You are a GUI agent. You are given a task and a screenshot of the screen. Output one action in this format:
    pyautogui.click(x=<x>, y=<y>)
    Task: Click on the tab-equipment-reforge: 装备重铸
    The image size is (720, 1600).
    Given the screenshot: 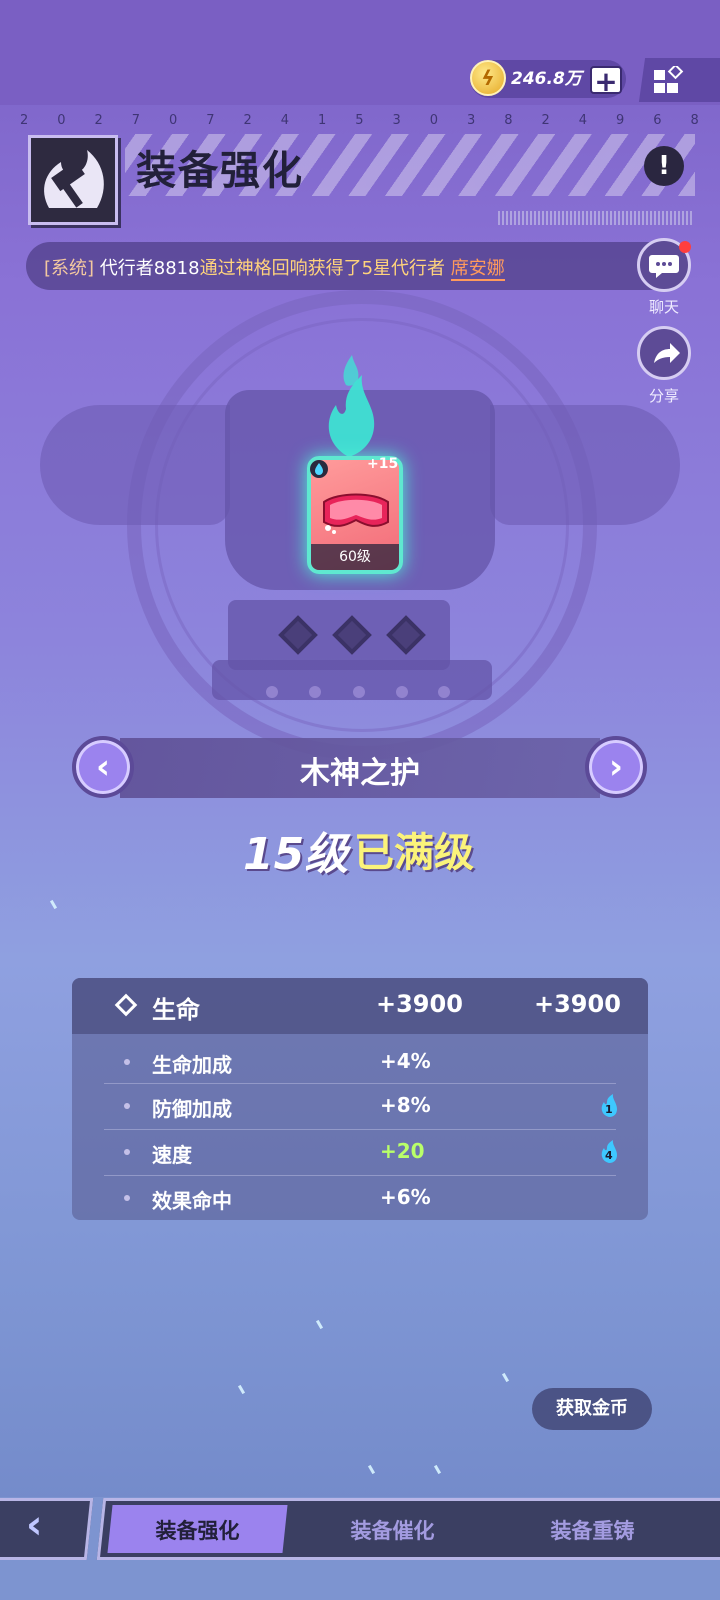 What is the action you would take?
    pyautogui.click(x=592, y=1530)
    